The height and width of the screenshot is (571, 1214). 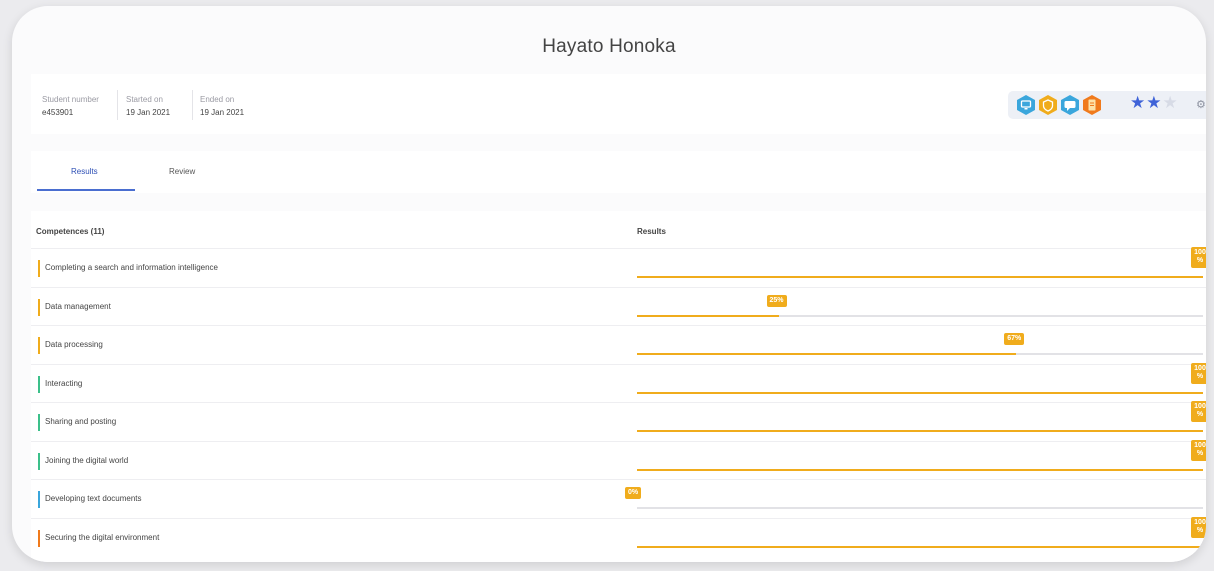 I want to click on star-rating: ★★★, so click(x=1154, y=103).